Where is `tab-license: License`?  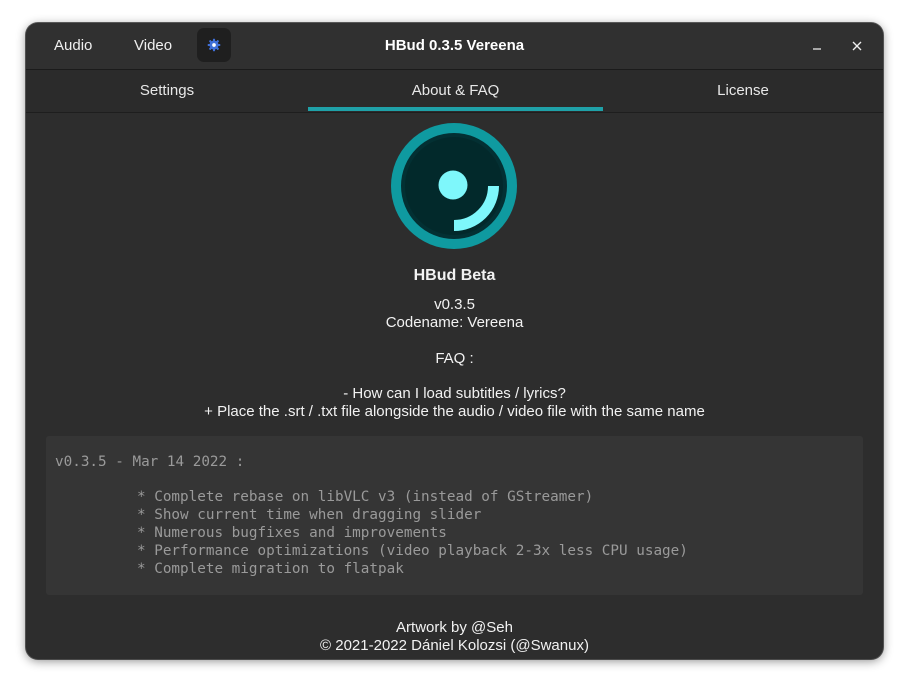
tab-license: License is located at coordinates (743, 91).